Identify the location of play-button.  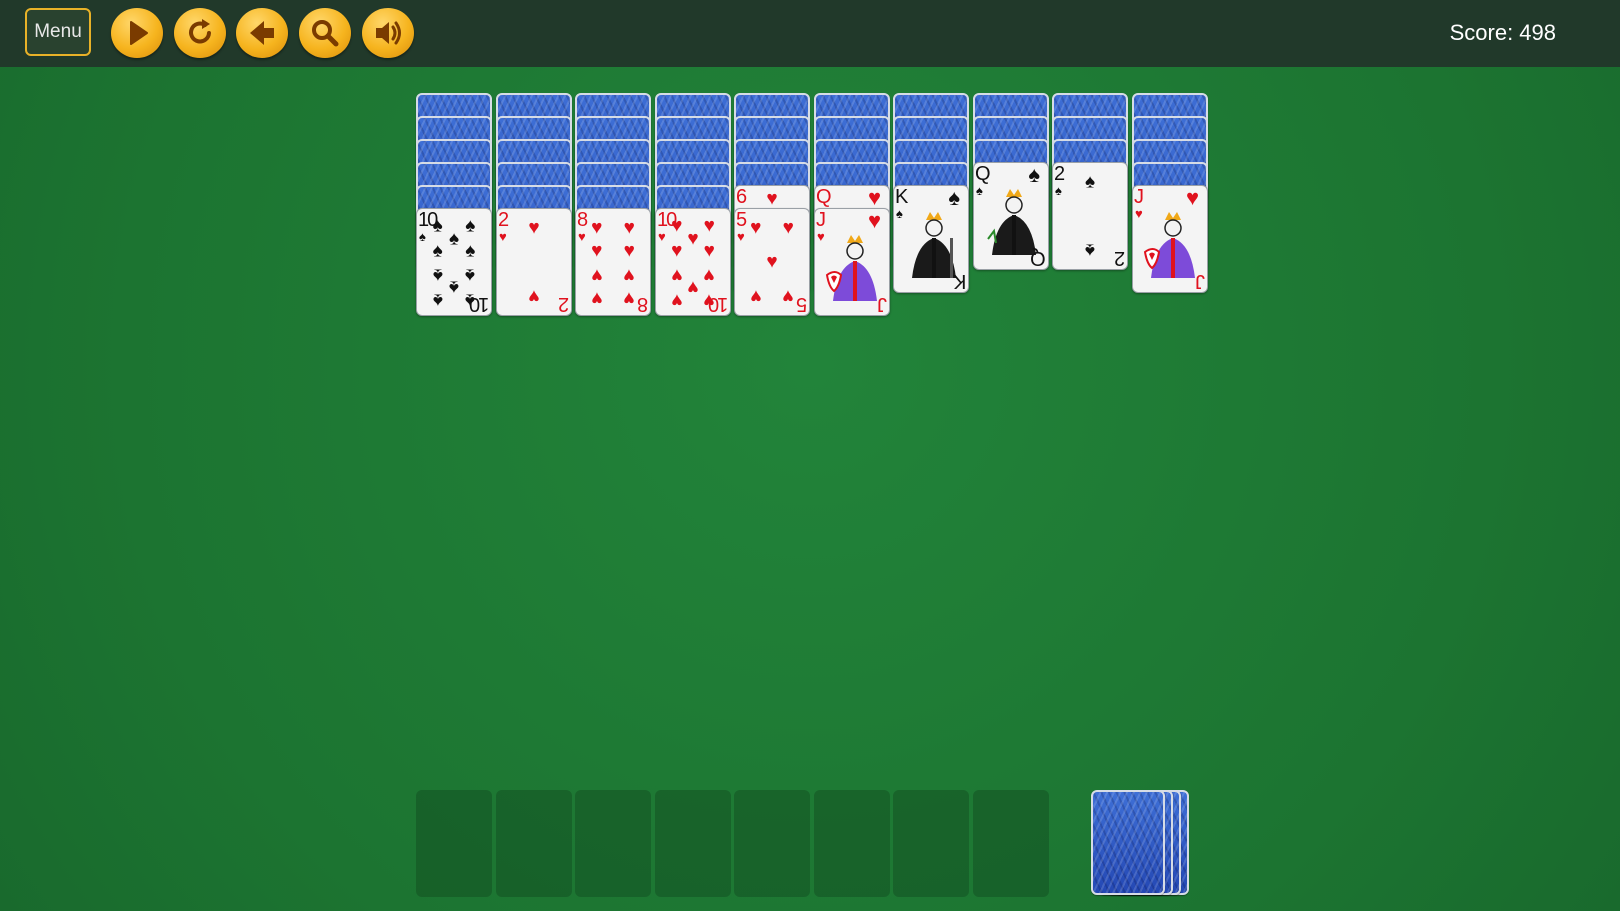
(137, 33).